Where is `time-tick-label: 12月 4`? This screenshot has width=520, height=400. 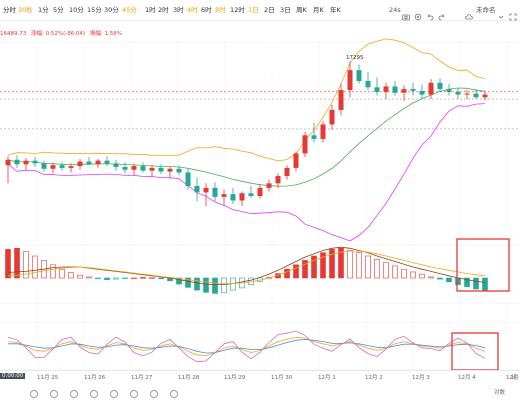 time-tick-label: 12月 4 is located at coordinates (467, 378).